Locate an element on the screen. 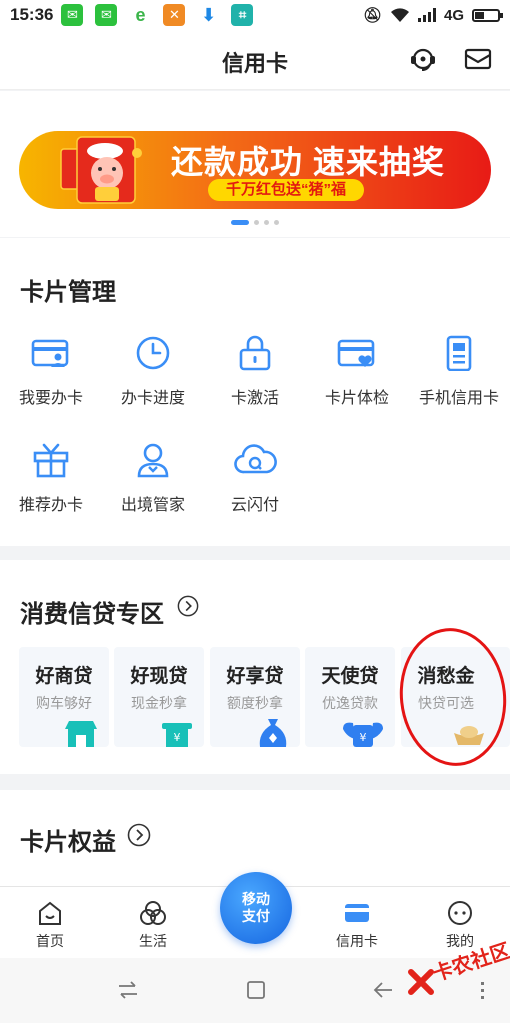 The image size is (510, 1023). lucky-pig-icon is located at coordinates (101, 170).